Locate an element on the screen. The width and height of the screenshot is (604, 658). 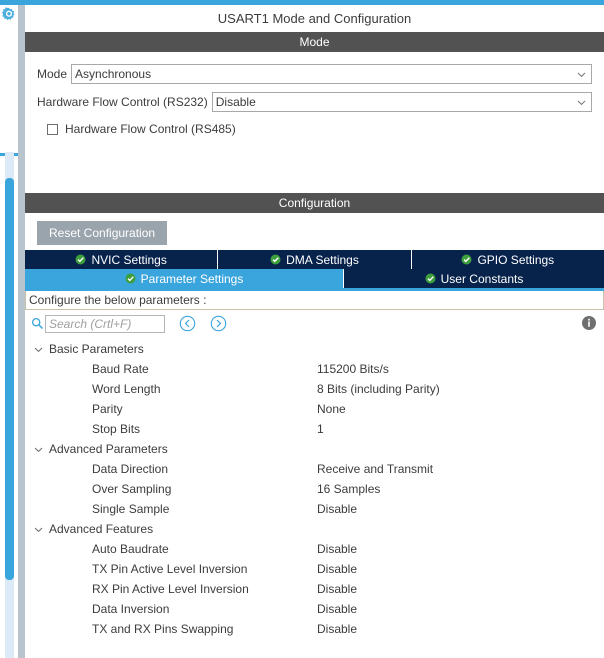
reset-row: Reset Configuration is located at coordinates (314, 231).